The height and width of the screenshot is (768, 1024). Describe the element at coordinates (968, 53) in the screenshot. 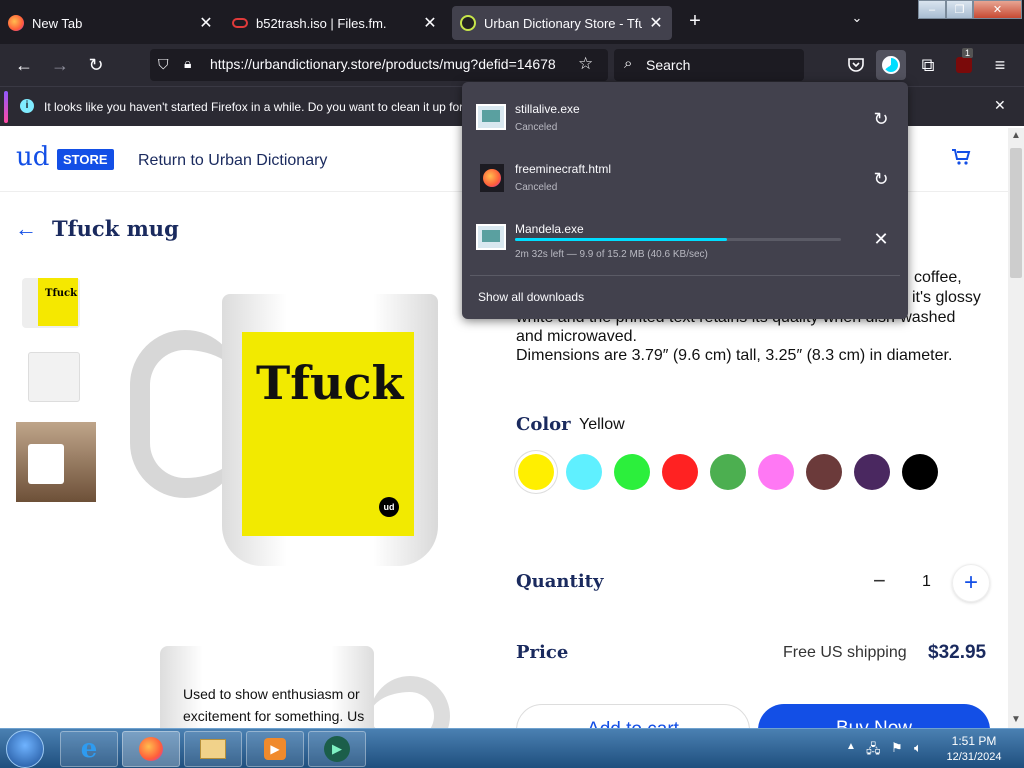

I see `extension-badge: 1` at that location.